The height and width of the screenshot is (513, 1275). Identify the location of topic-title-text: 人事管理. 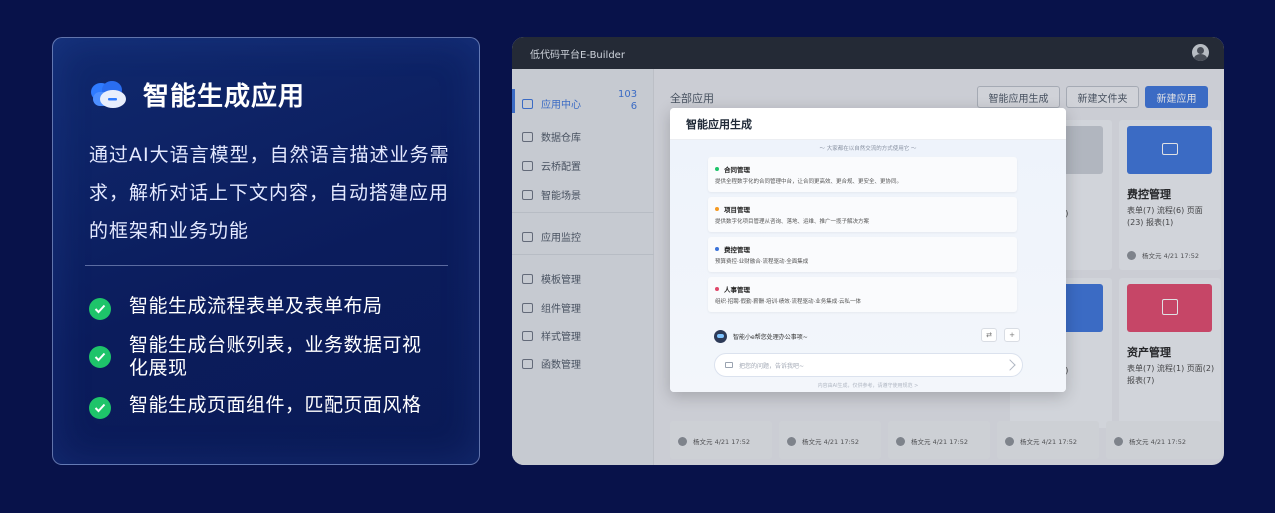
(737, 290).